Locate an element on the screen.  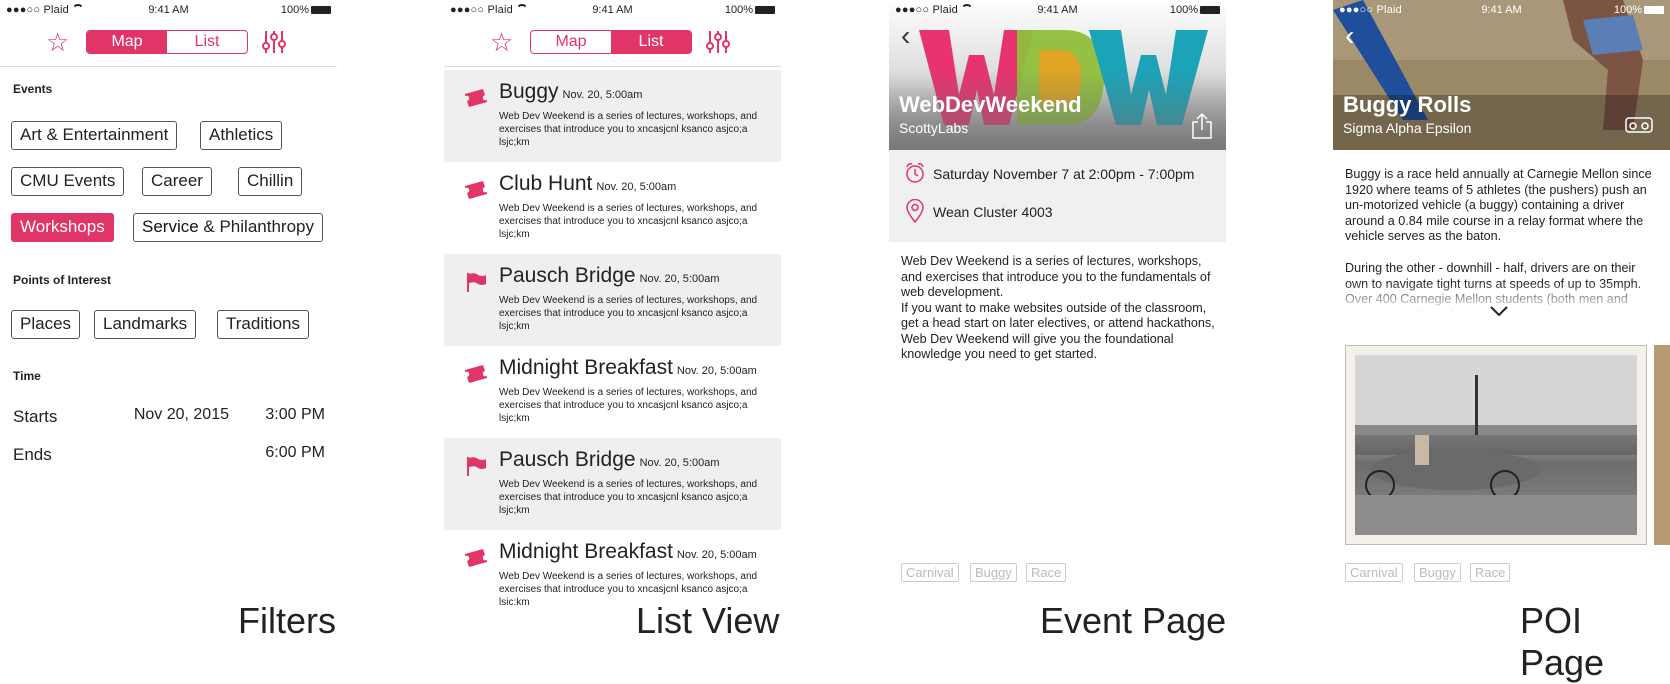
tag-traditions: Traditions is located at coordinates (263, 324).